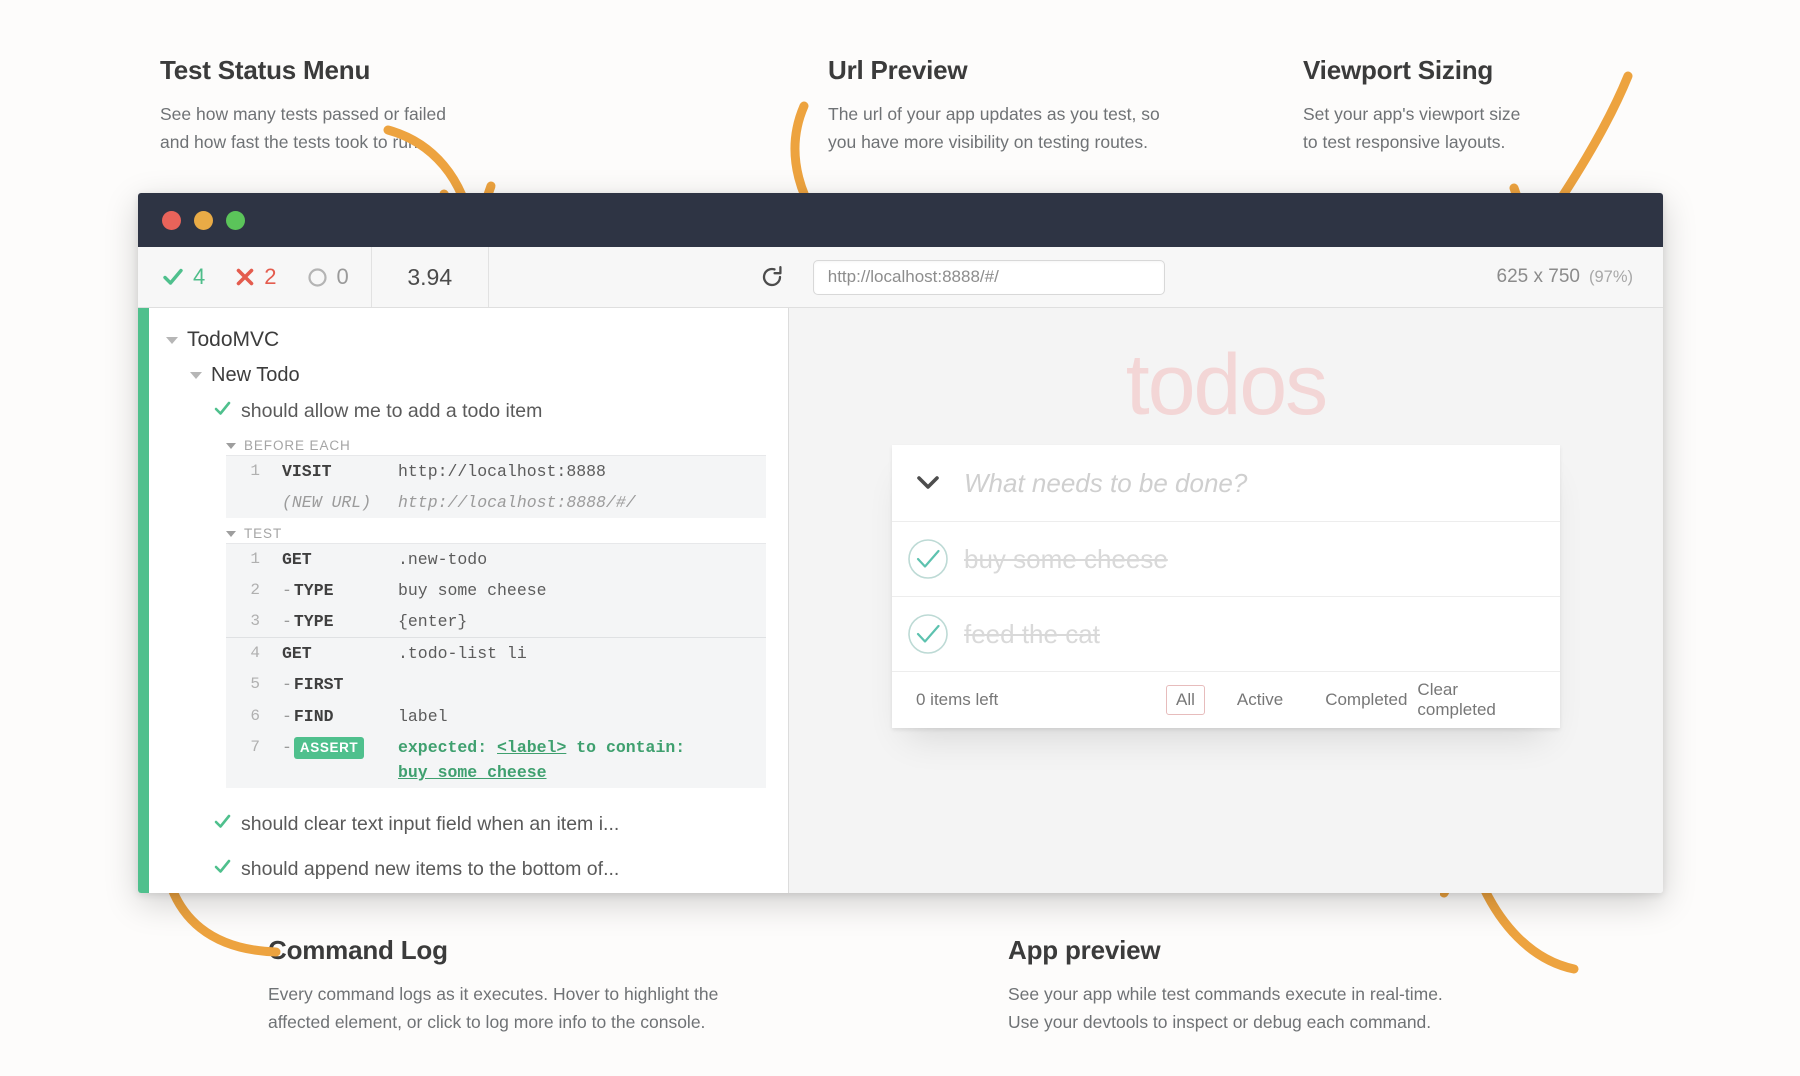 This screenshot has height=1076, width=1800. I want to click on test-item-active: should allow me to add a todo item, so click(501, 411).